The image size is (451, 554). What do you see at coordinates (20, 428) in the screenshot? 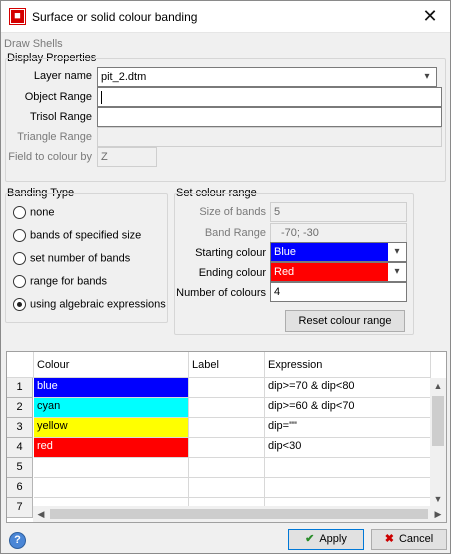
I see `row-header: 3` at bounding box center [20, 428].